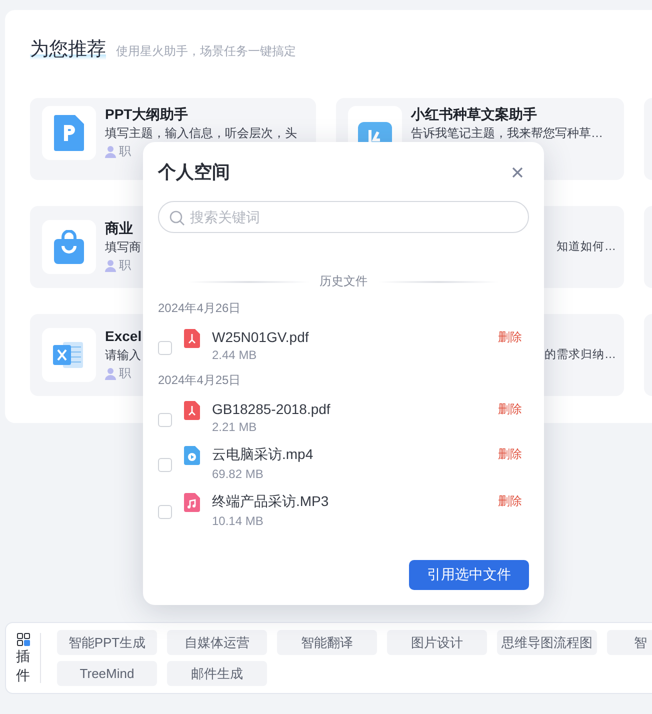  Describe the element at coordinates (217, 642) in the screenshot. I see `plugin-chip: 自媒体运营` at that location.